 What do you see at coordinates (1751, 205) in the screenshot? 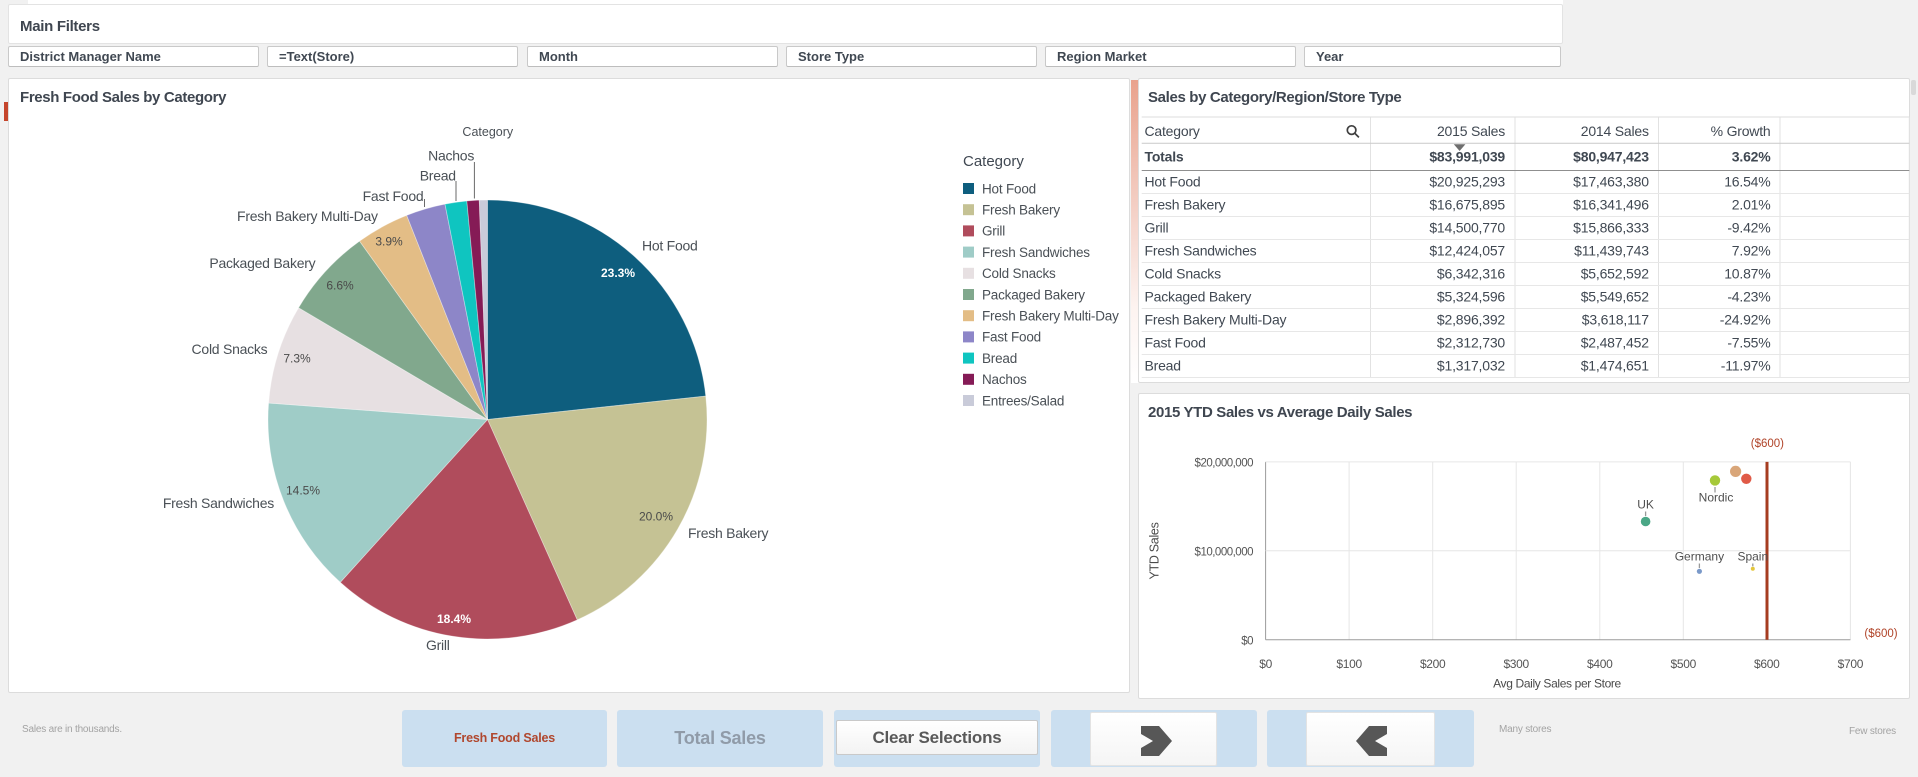
I see `svg-text: 2.01%` at bounding box center [1751, 205].